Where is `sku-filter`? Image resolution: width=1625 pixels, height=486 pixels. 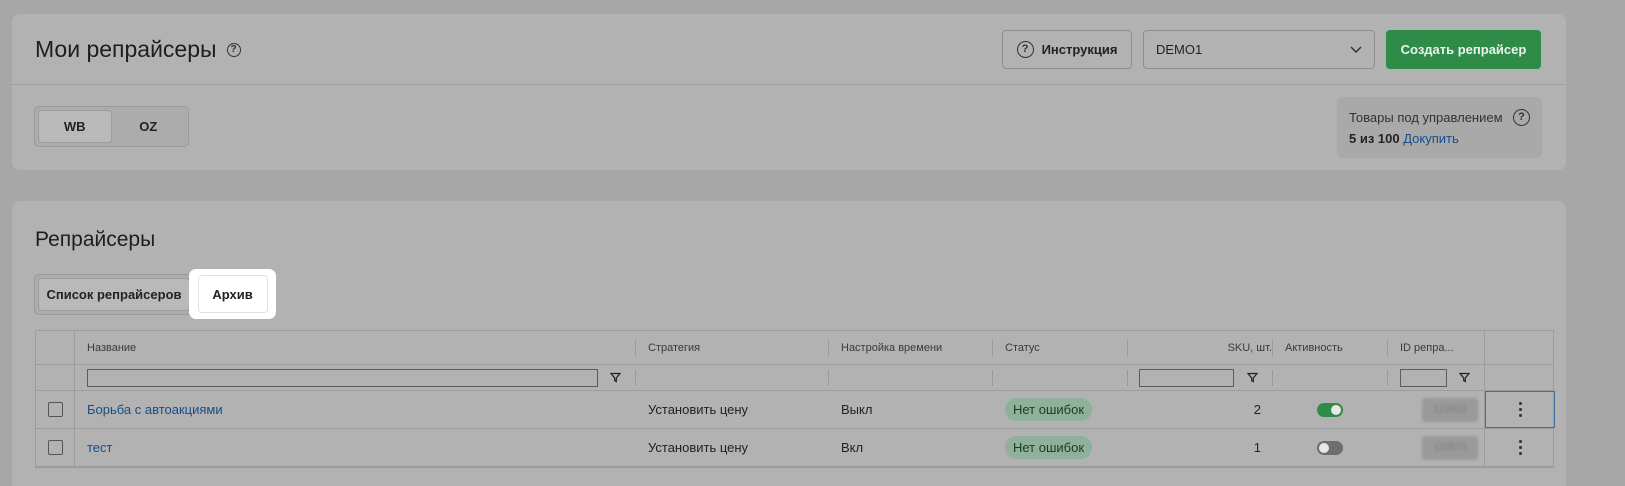
sku-filter is located at coordinates (1186, 377).